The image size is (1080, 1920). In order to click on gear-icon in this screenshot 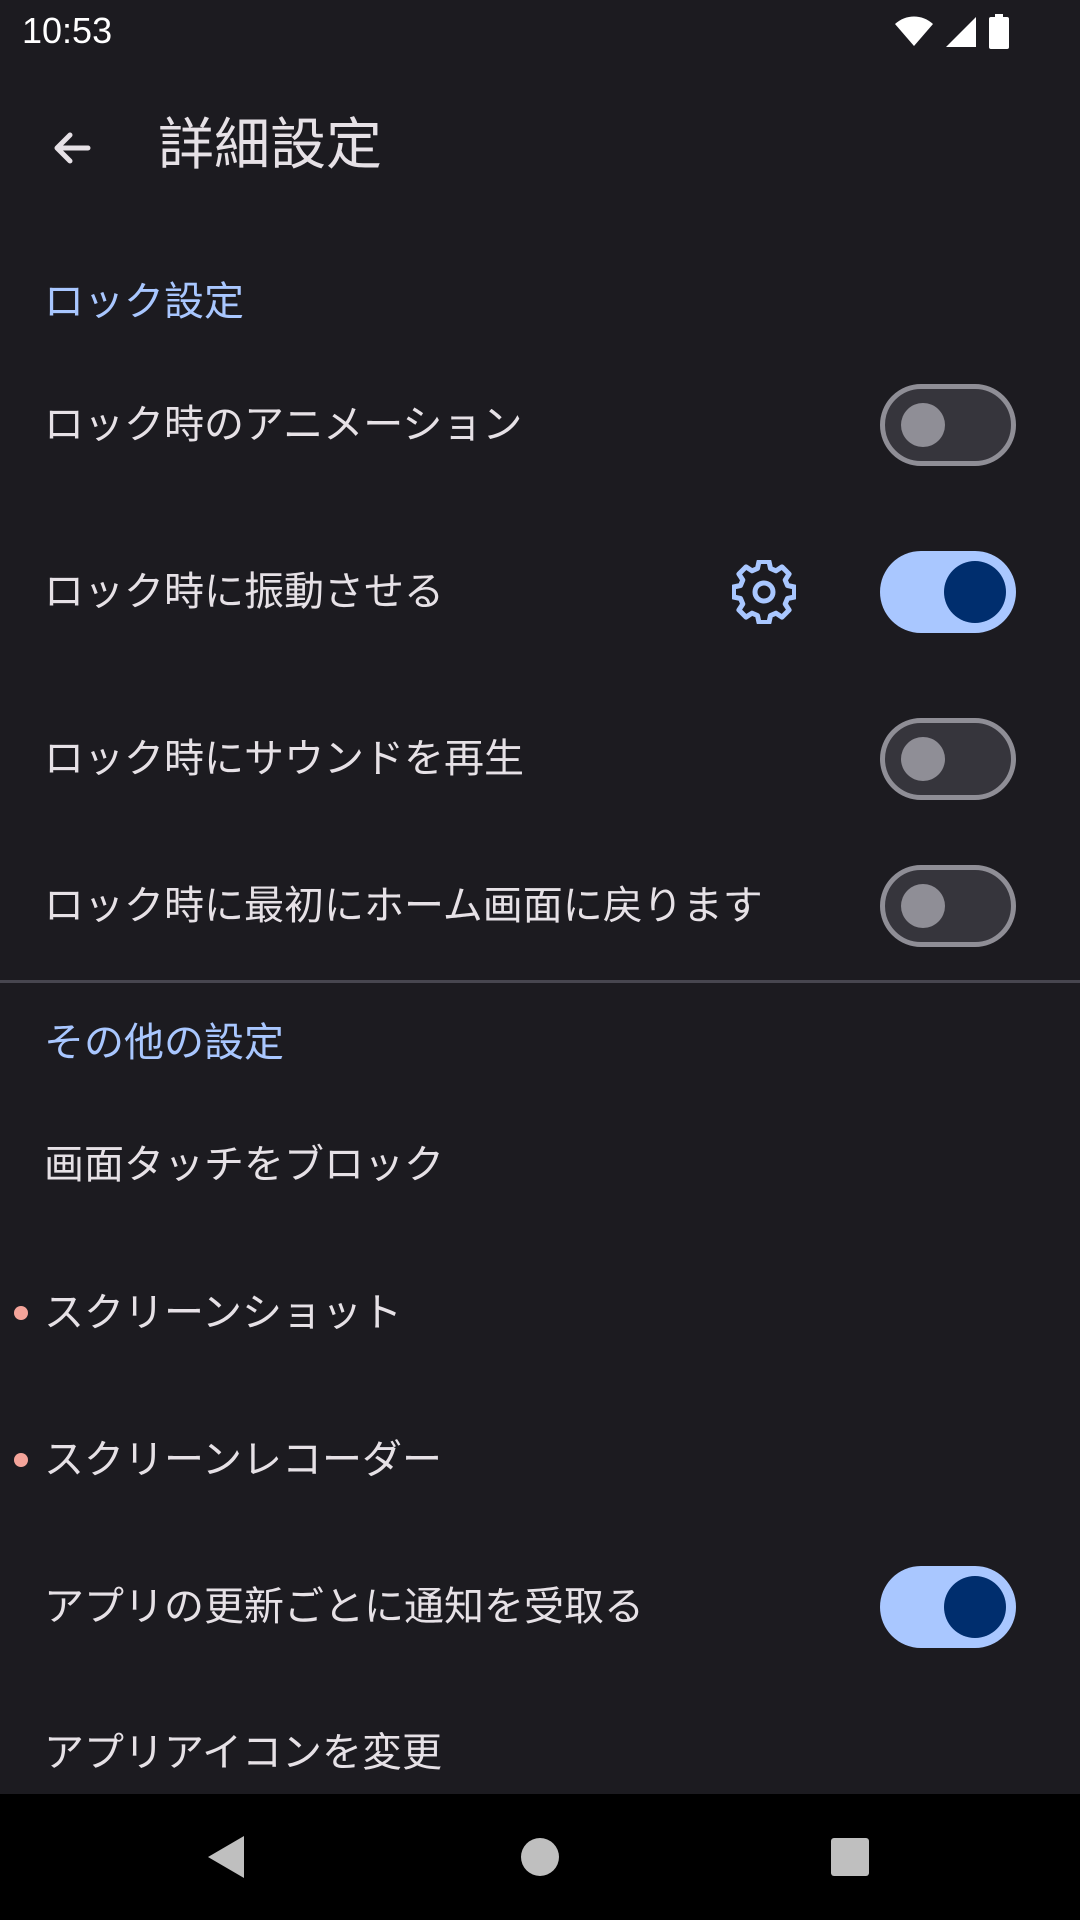, I will do `click(764, 592)`.